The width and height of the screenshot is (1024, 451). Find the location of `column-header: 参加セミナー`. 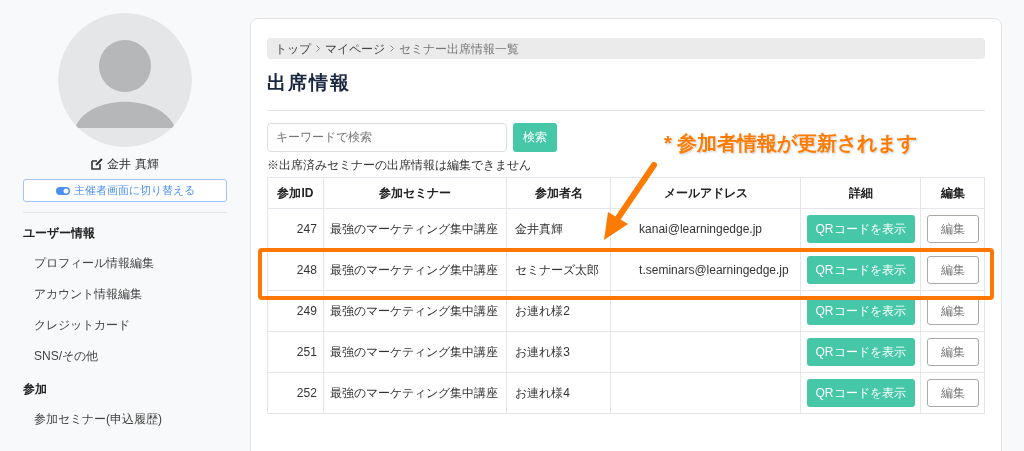

column-header: 参加セミナー is located at coordinates (415, 192).